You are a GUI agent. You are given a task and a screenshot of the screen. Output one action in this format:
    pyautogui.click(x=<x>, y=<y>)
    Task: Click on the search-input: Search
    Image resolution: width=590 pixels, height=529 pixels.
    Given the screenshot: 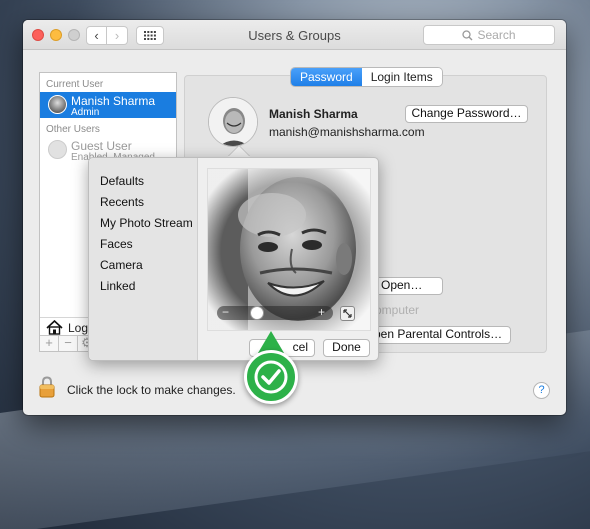 What is the action you would take?
    pyautogui.click(x=489, y=35)
    